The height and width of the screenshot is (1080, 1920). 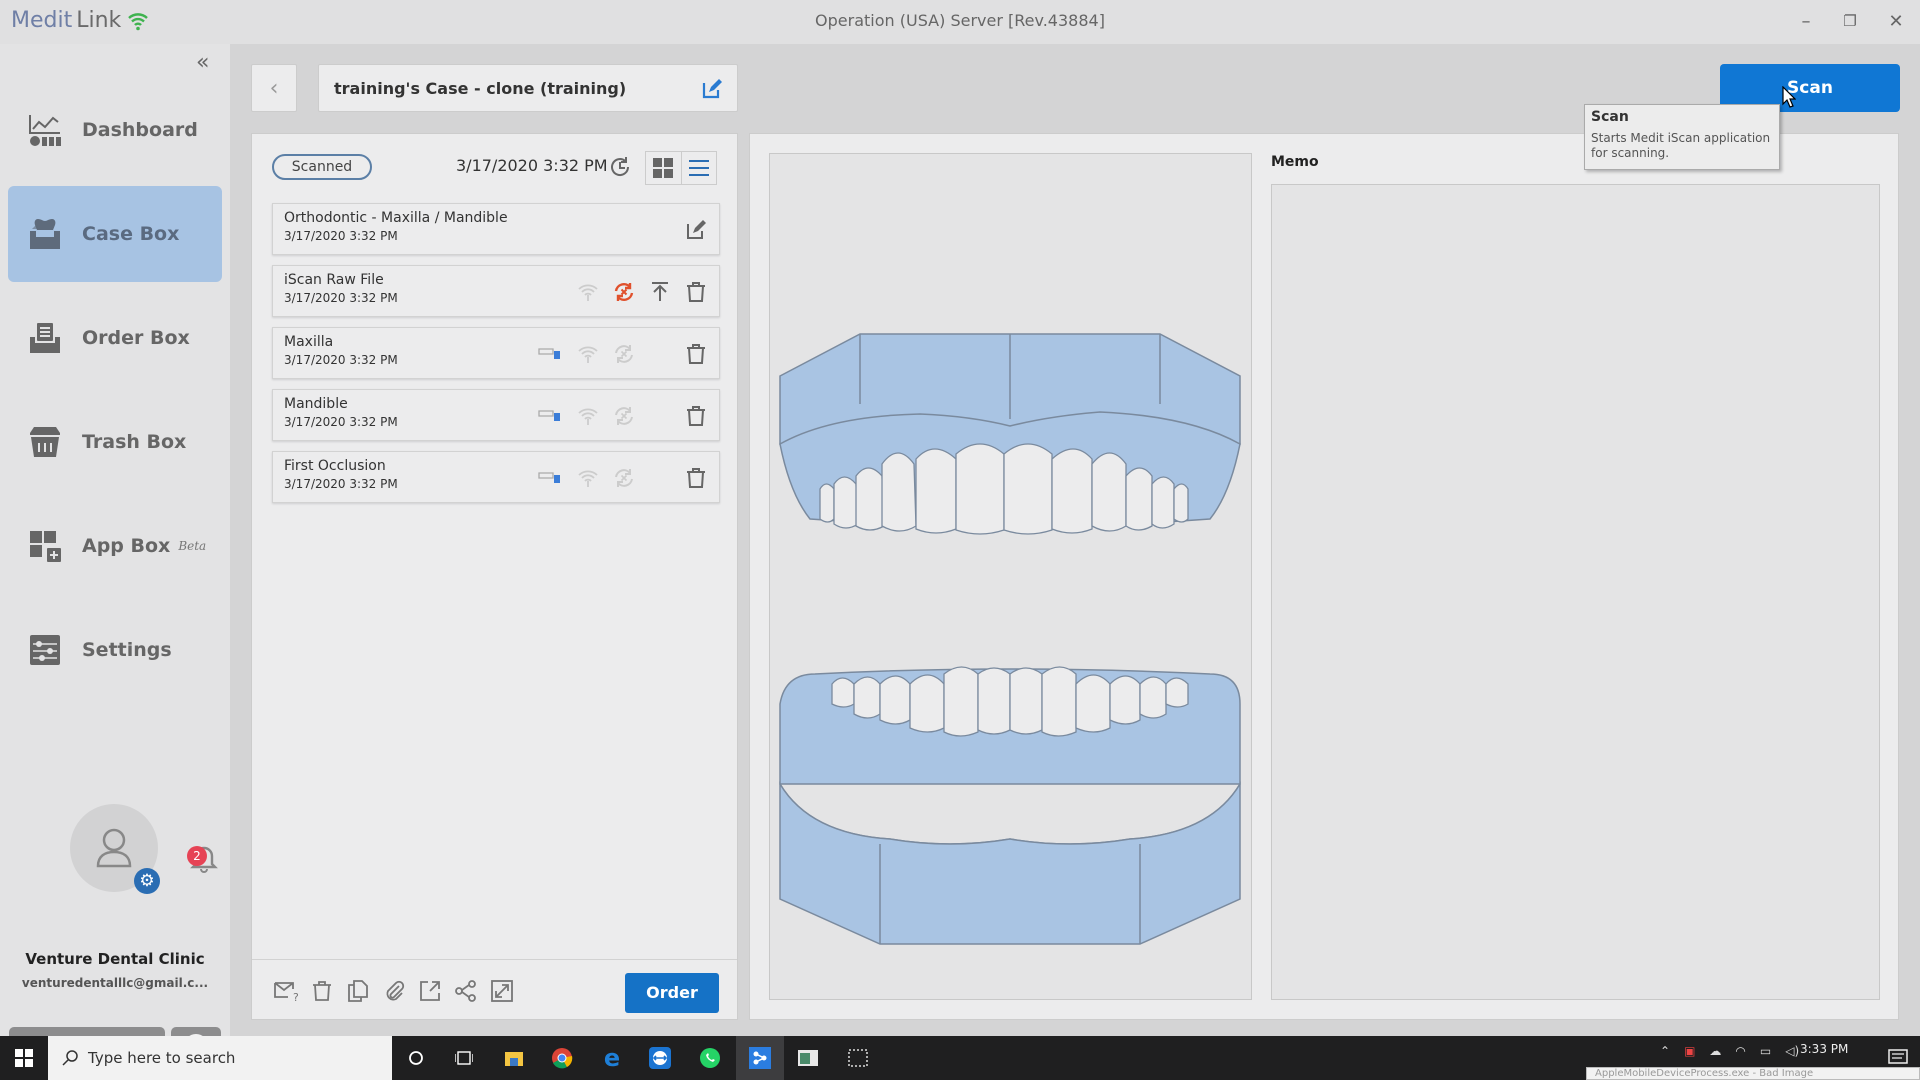 I want to click on trash-box-icon, so click(x=45, y=442).